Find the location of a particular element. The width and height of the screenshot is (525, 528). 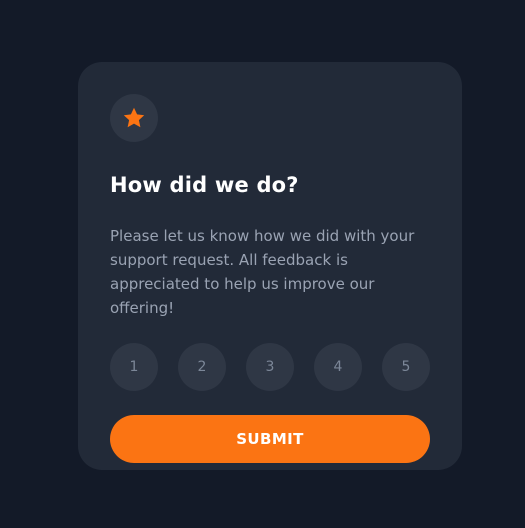

star-icon is located at coordinates (134, 118).